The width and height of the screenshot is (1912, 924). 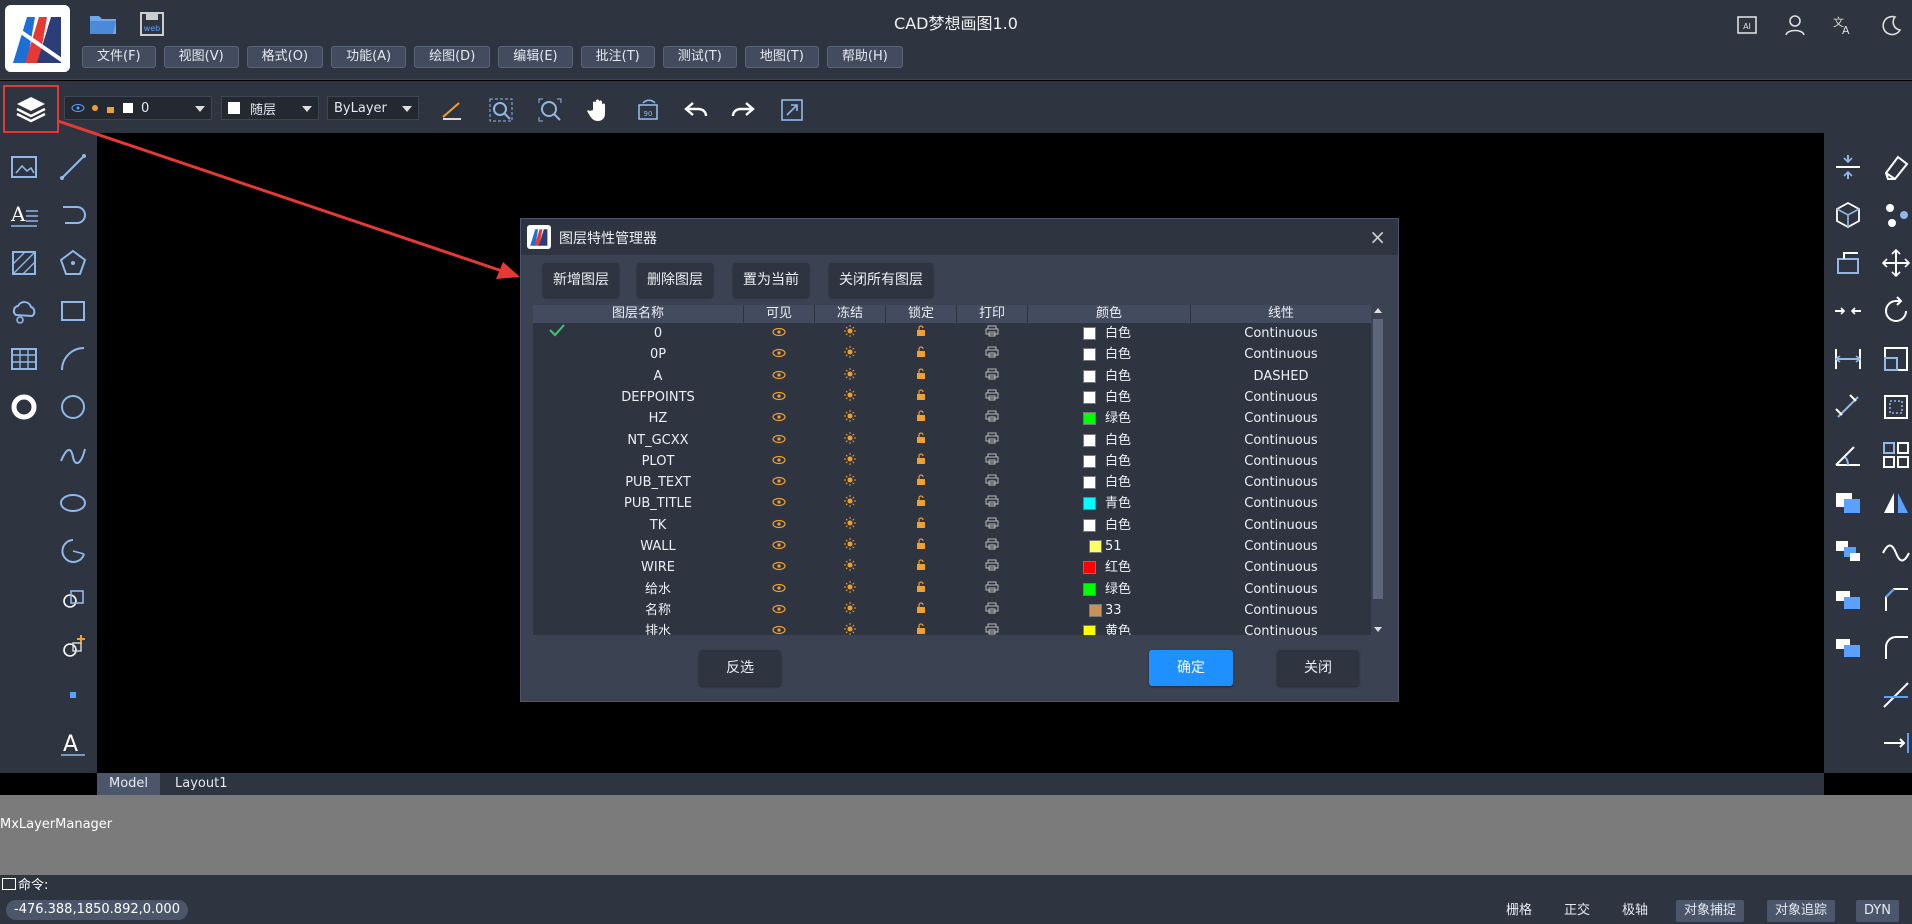 I want to click on table-row: TK 白色 Continuous, so click(x=952, y=525).